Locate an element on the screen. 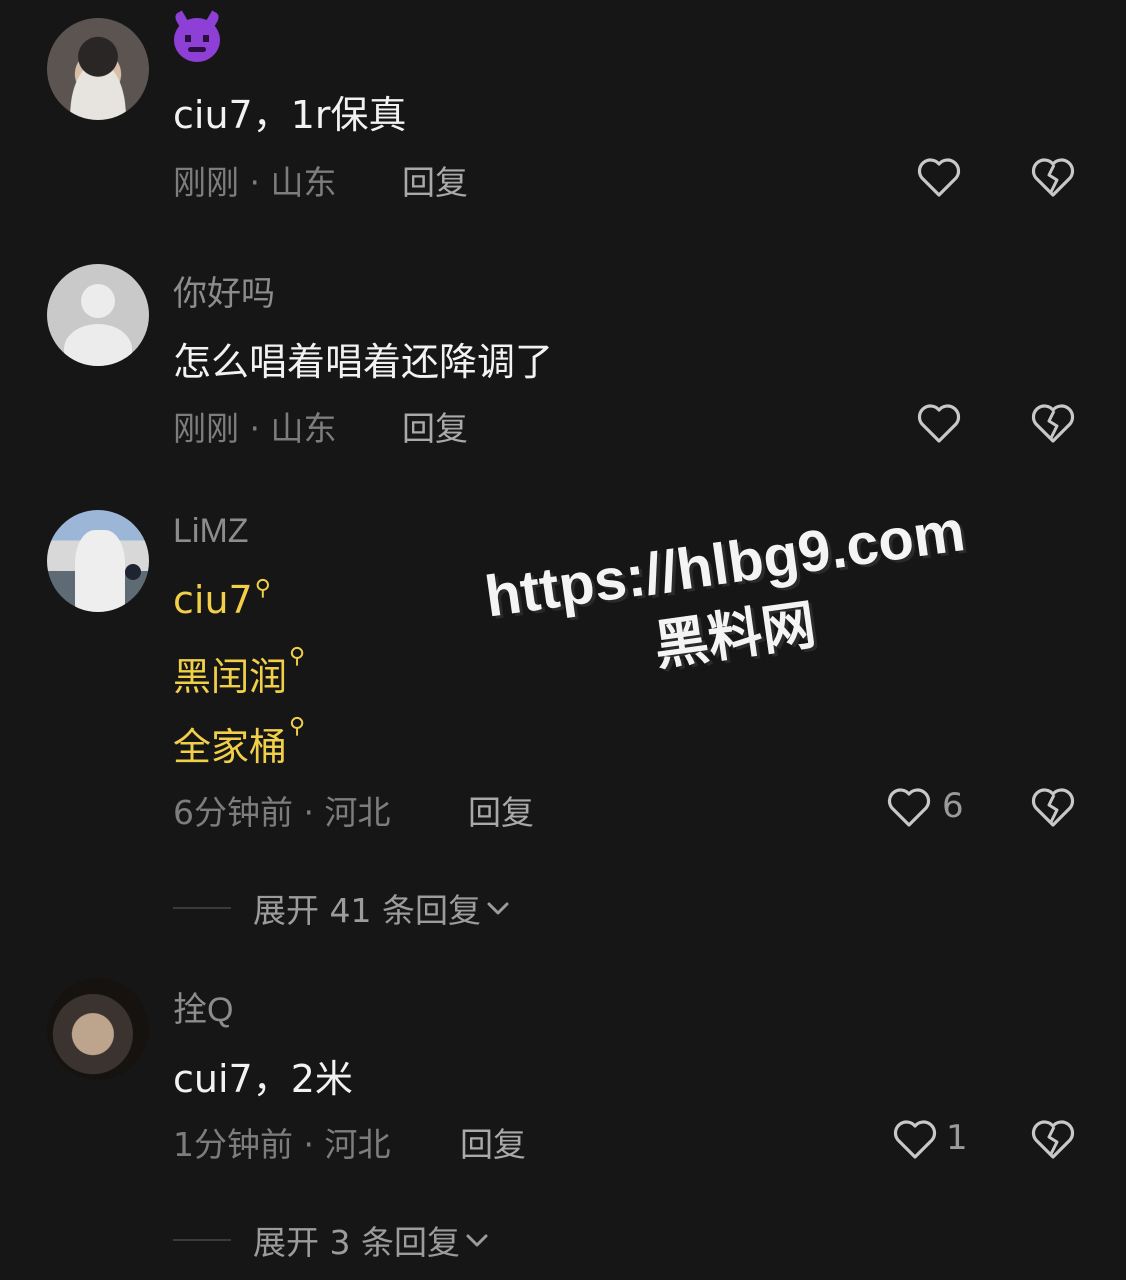 The width and height of the screenshot is (1126, 1280). search-tag: 全家桶⚲ is located at coordinates (239, 742).